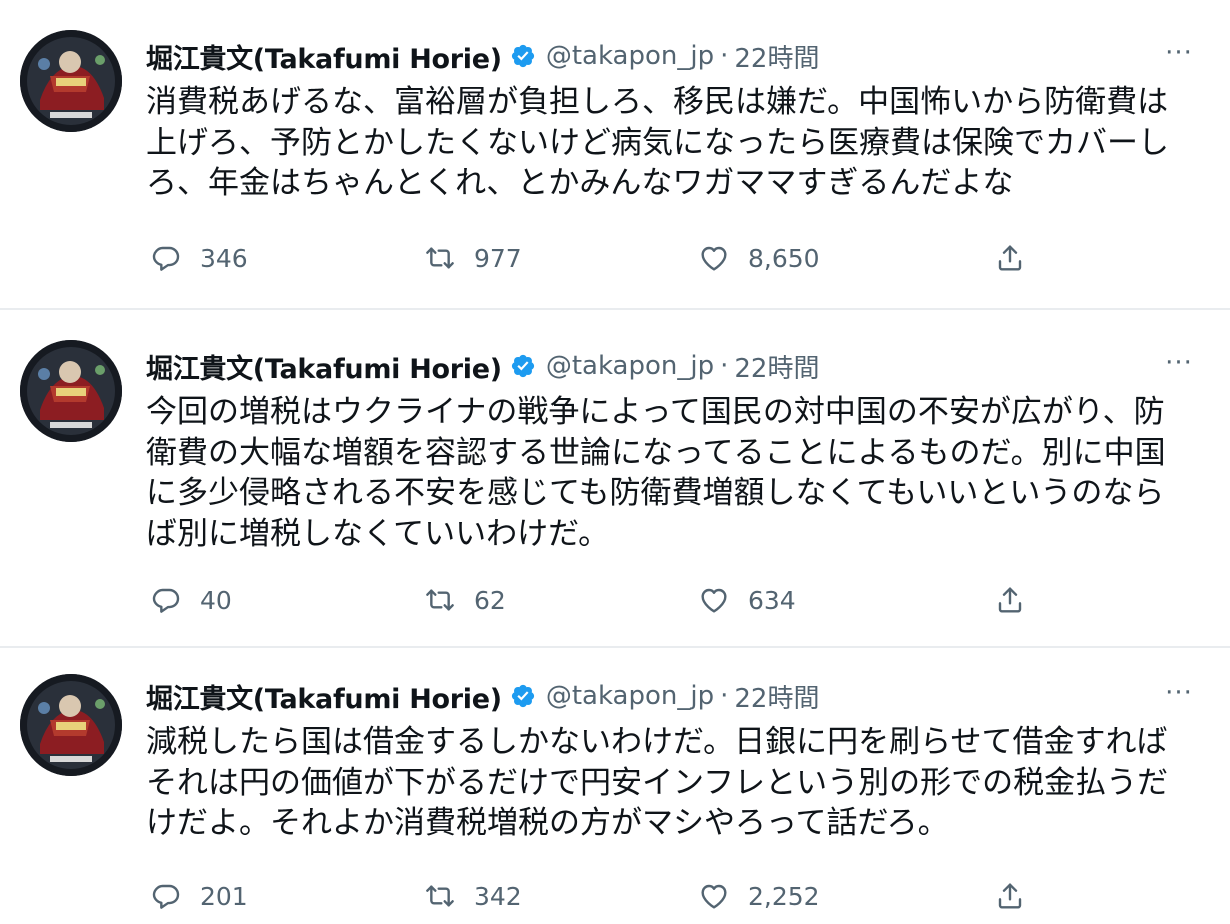 The width and height of the screenshot is (1230, 924). What do you see at coordinates (784, 896) in the screenshot?
I see `like-count: 2,252` at bounding box center [784, 896].